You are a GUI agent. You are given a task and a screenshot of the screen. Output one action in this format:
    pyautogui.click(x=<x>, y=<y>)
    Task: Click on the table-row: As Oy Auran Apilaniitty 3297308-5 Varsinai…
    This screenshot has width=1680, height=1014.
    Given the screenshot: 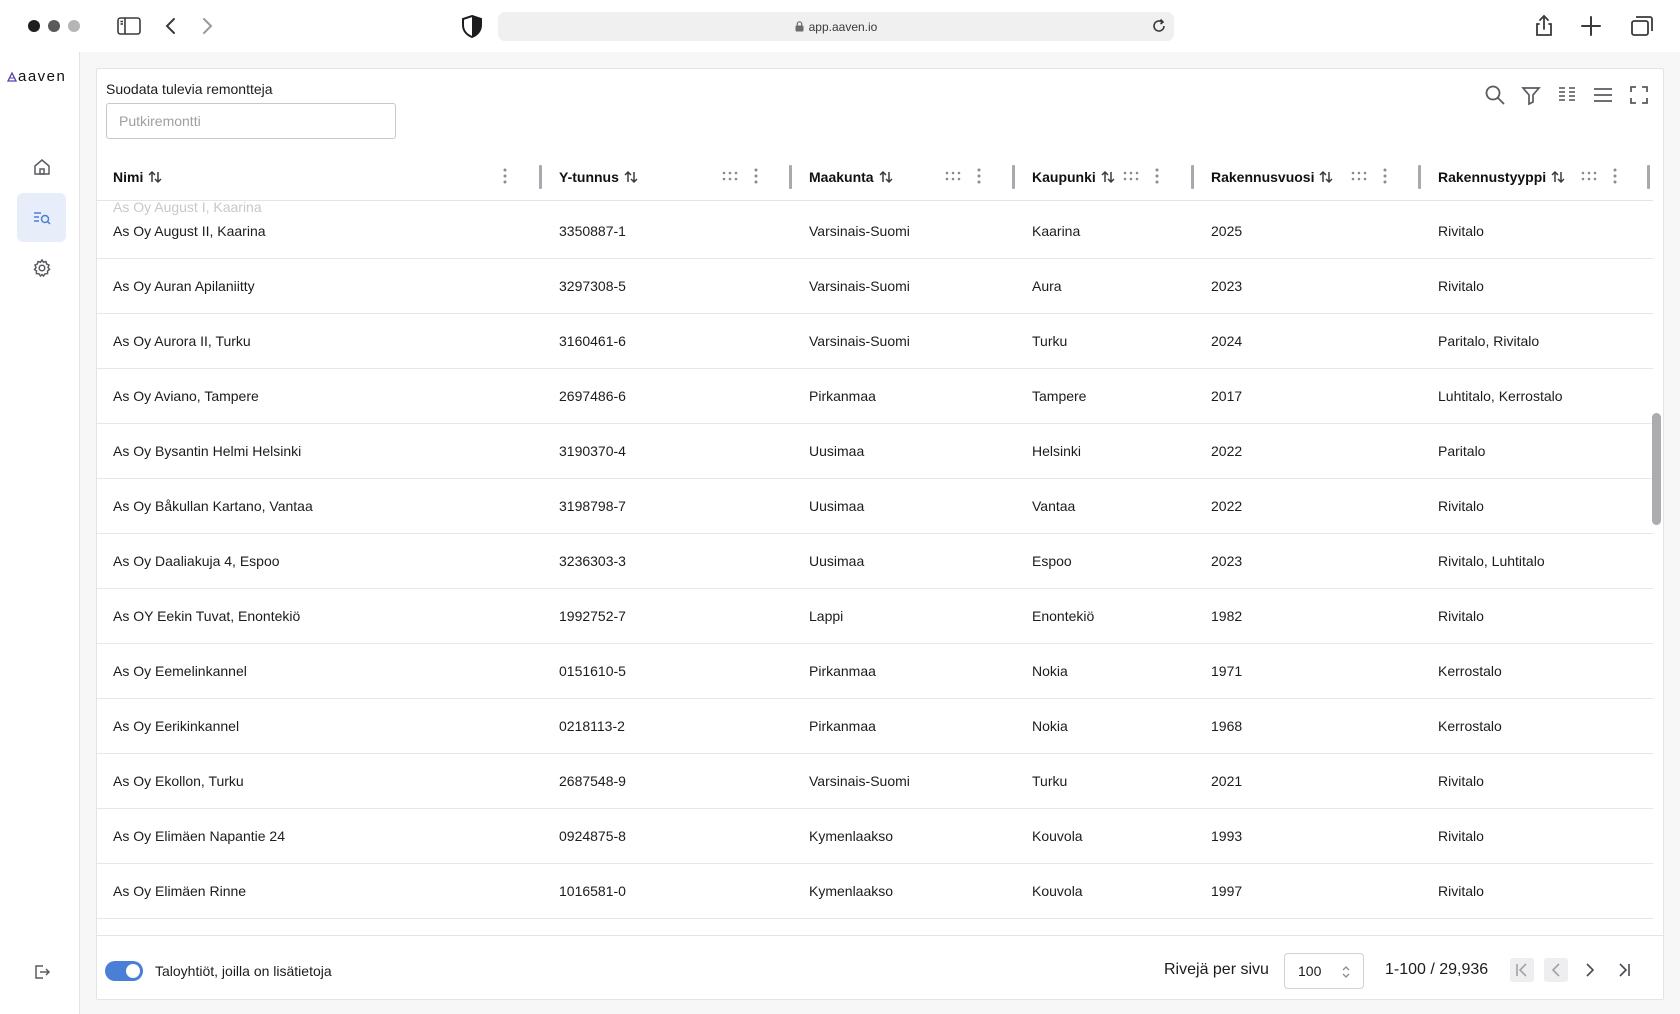 What is the action you would take?
    pyautogui.click(x=875, y=286)
    